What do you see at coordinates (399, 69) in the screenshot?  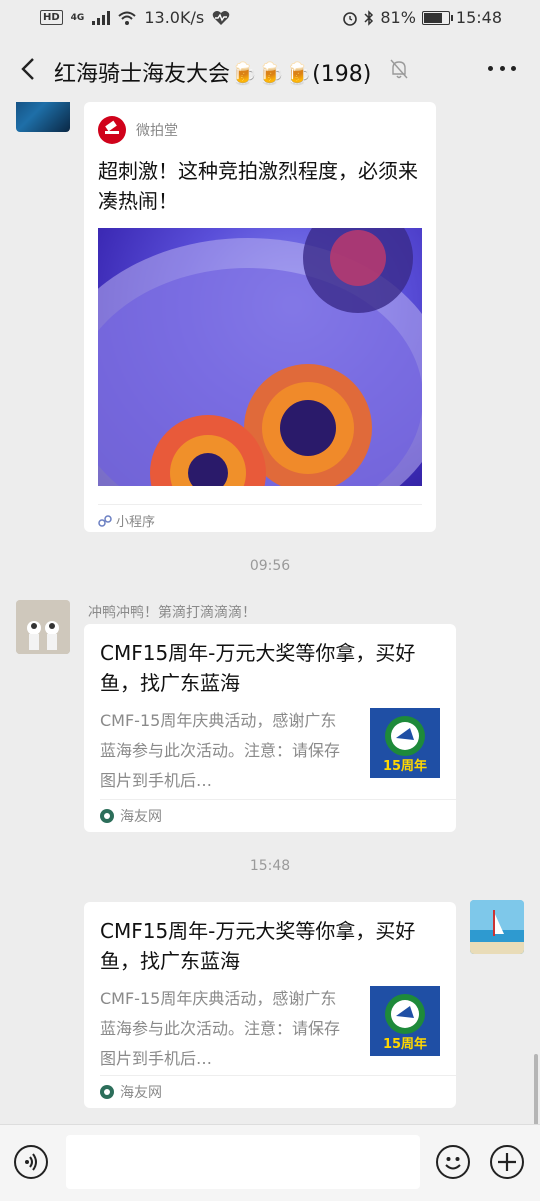 I see `mute-bell-icon` at bounding box center [399, 69].